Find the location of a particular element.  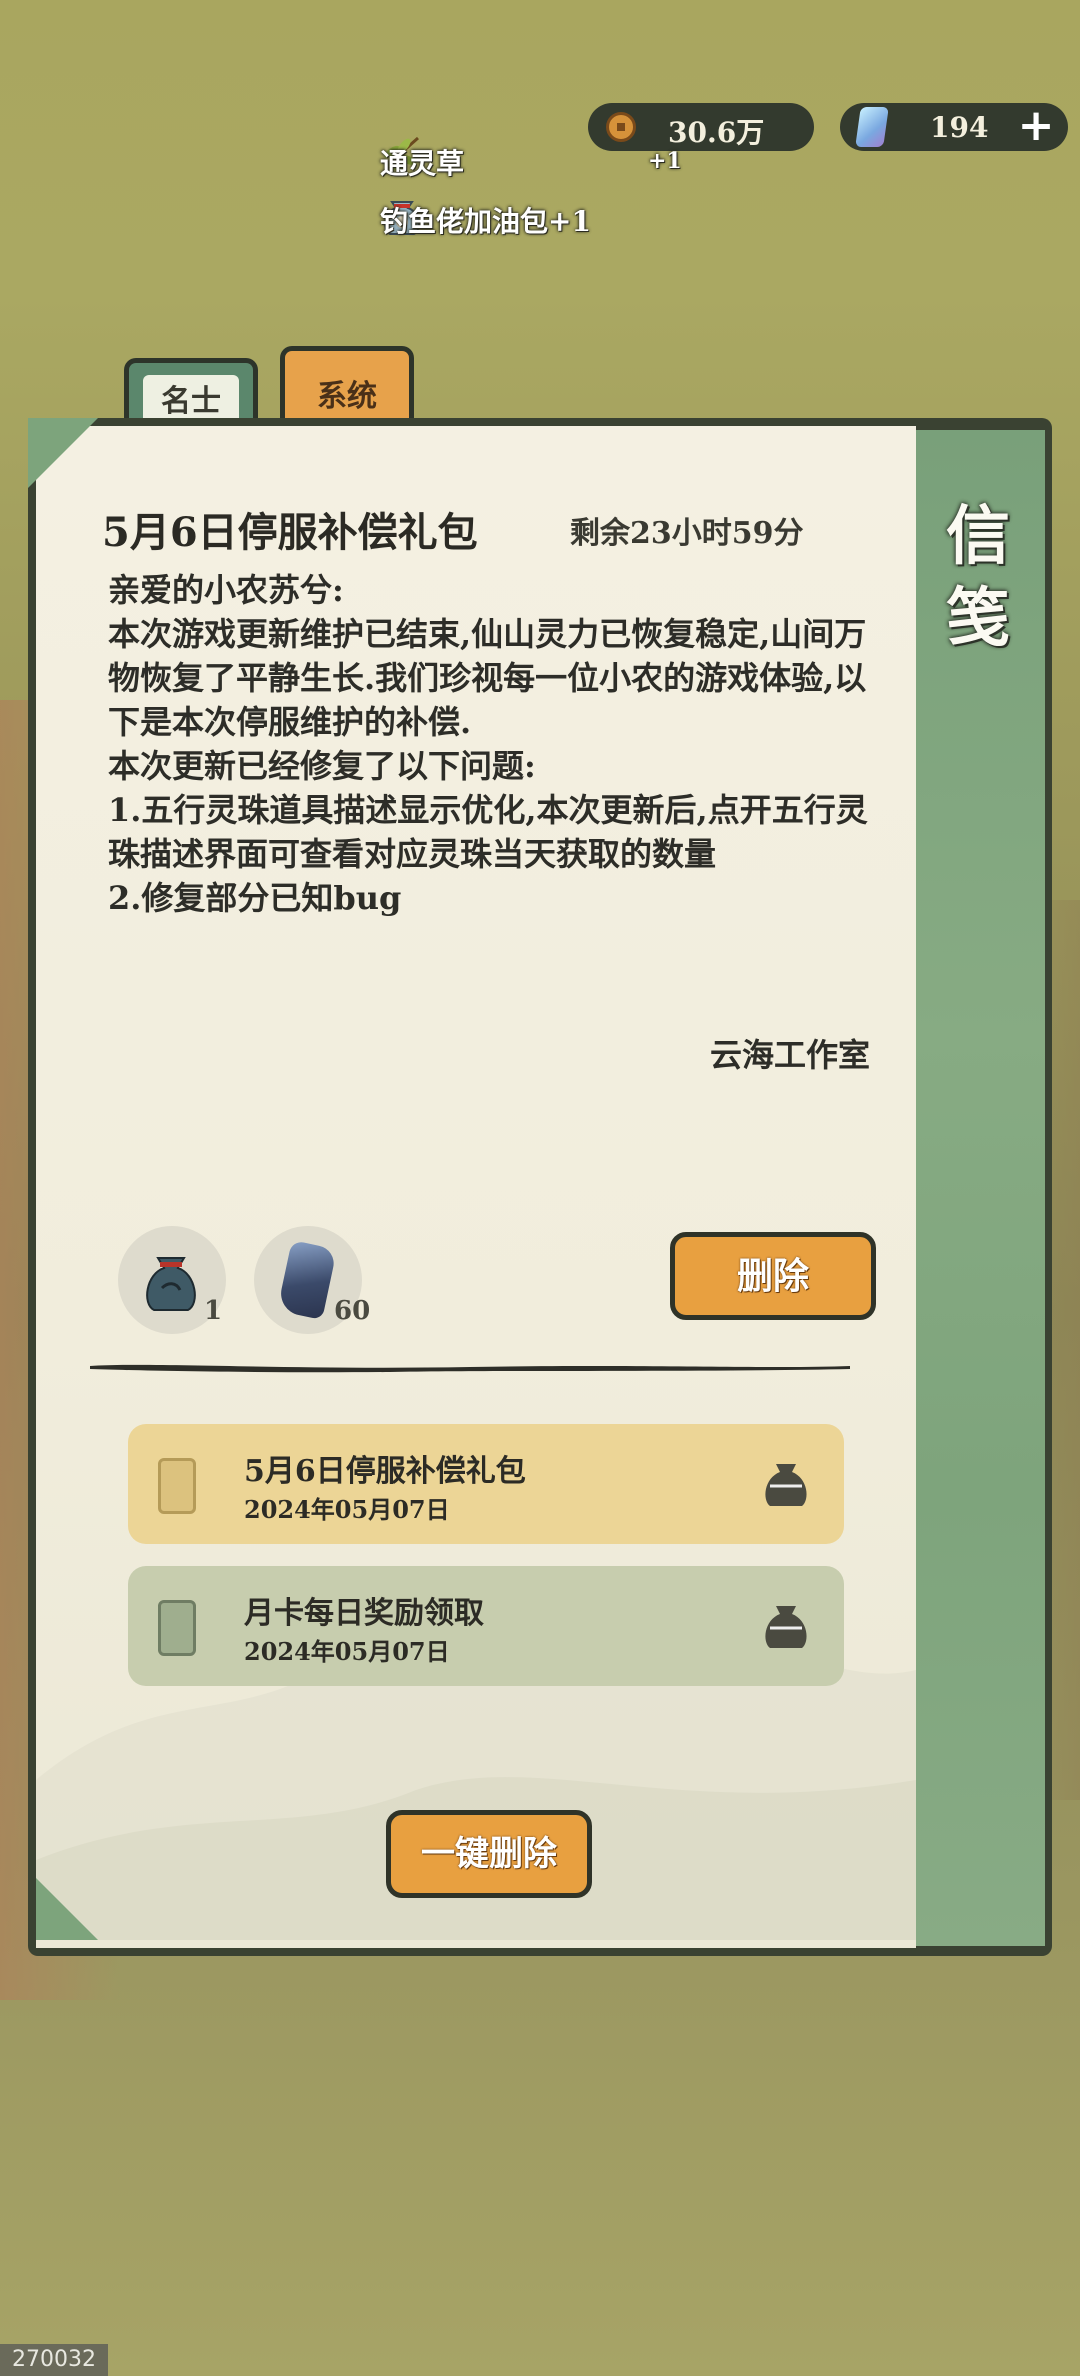

mail-remaining-time: 剩余23小时59分 is located at coordinates (687, 533).